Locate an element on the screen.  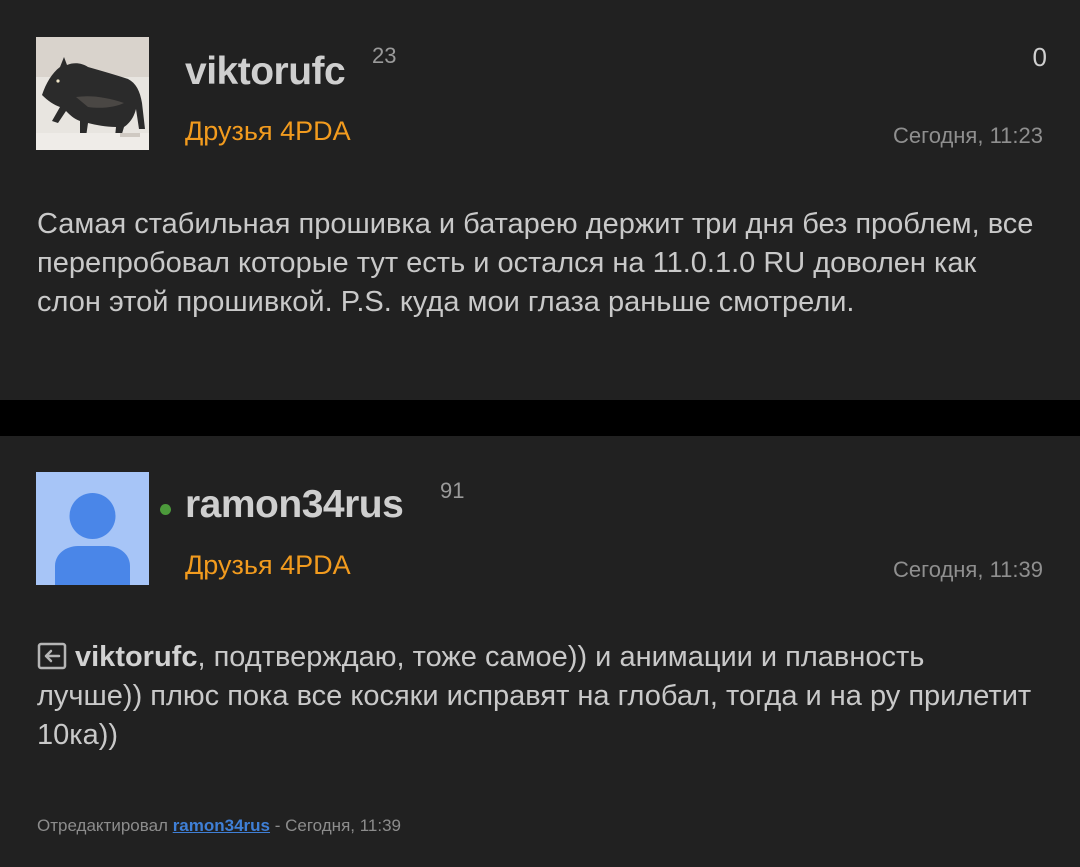
username: viktorufc is located at coordinates (265, 72).